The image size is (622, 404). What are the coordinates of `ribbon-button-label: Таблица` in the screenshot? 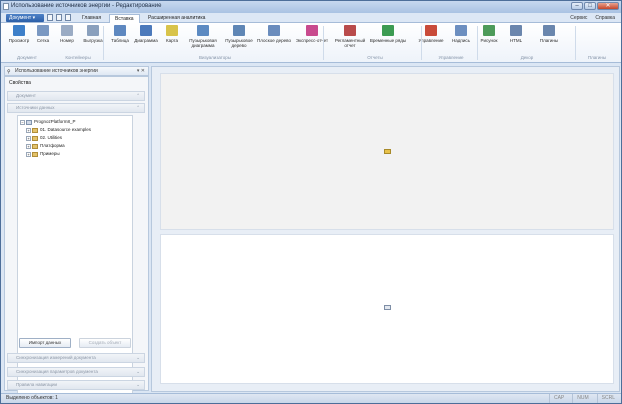 It's located at (120, 40).